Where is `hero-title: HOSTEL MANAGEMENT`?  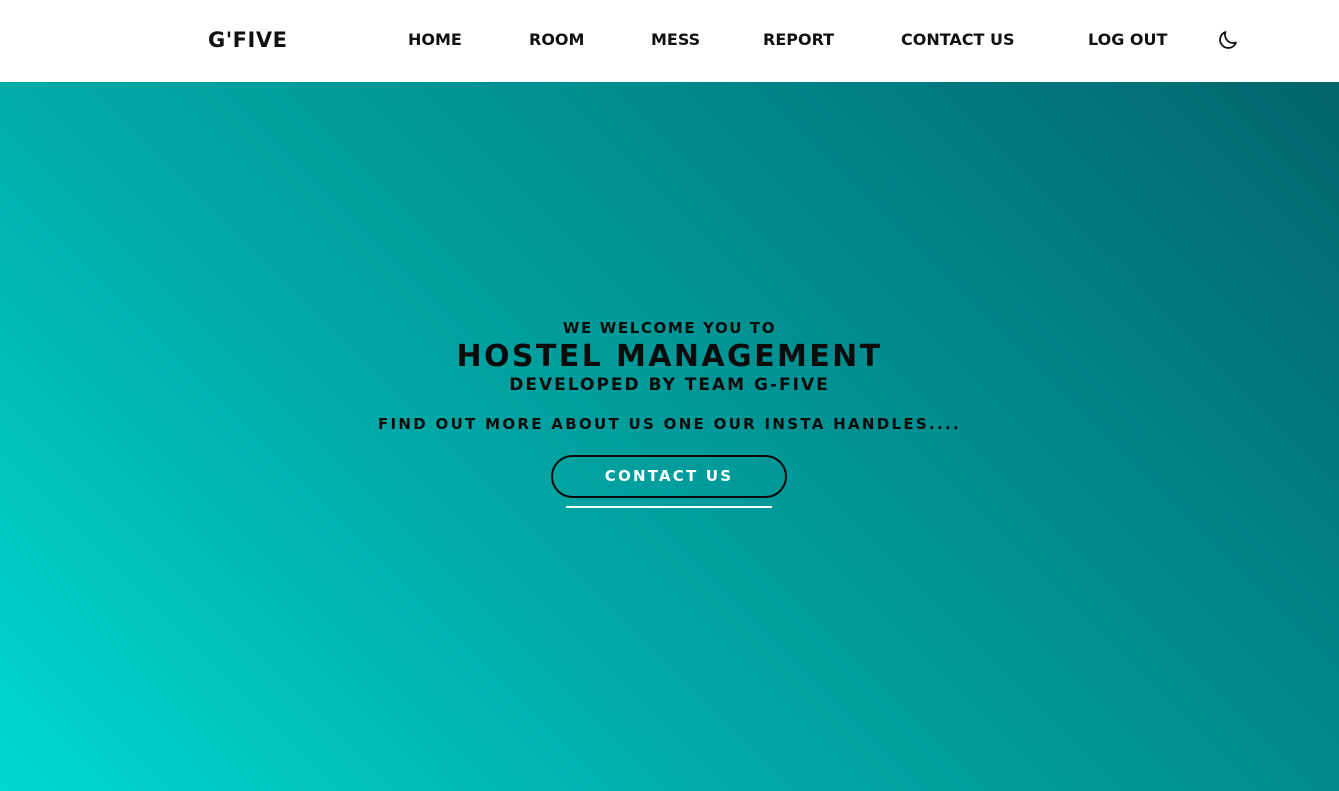 hero-title: HOSTEL MANAGEMENT is located at coordinates (669, 356).